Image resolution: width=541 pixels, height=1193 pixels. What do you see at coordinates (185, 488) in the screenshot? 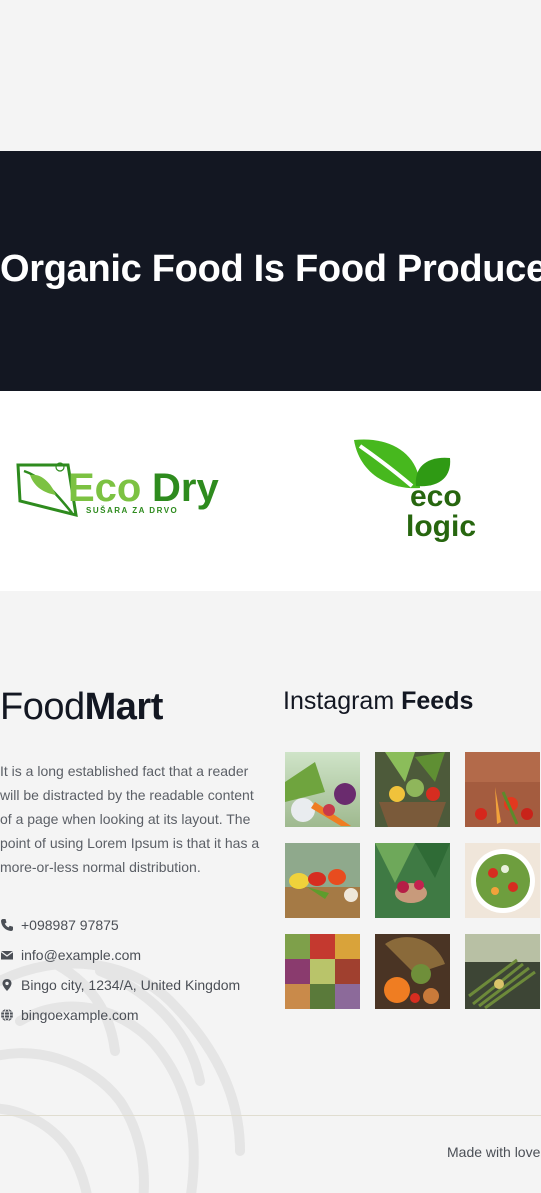
I see `ecodry-word-dry: Dry` at bounding box center [185, 488].